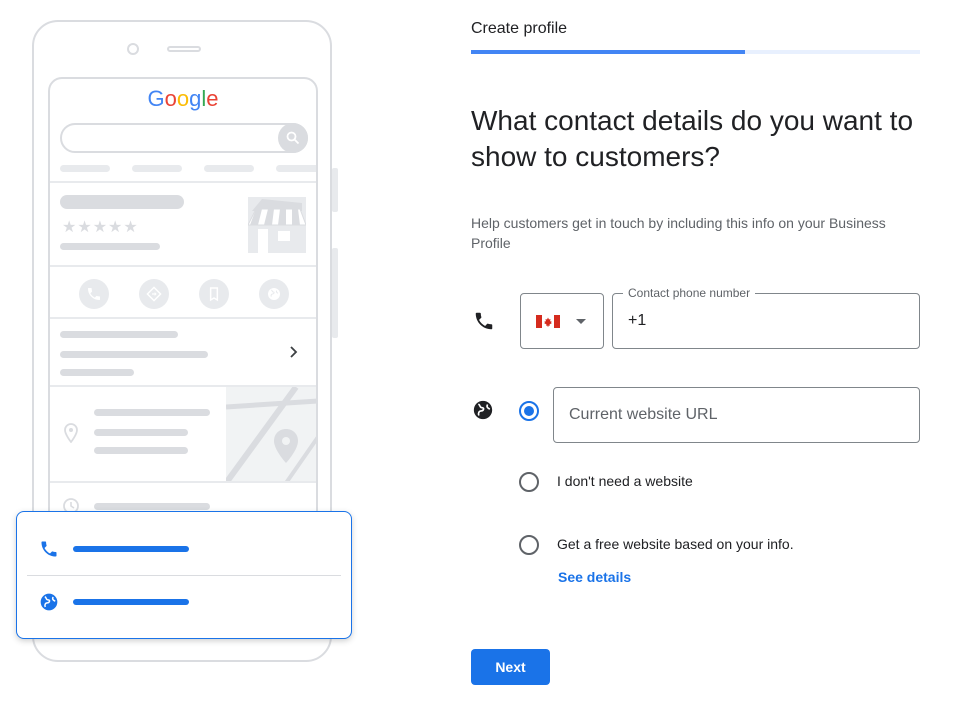 The height and width of the screenshot is (715, 953). What do you see at coordinates (581, 321) in the screenshot?
I see `chevron-down-icon` at bounding box center [581, 321].